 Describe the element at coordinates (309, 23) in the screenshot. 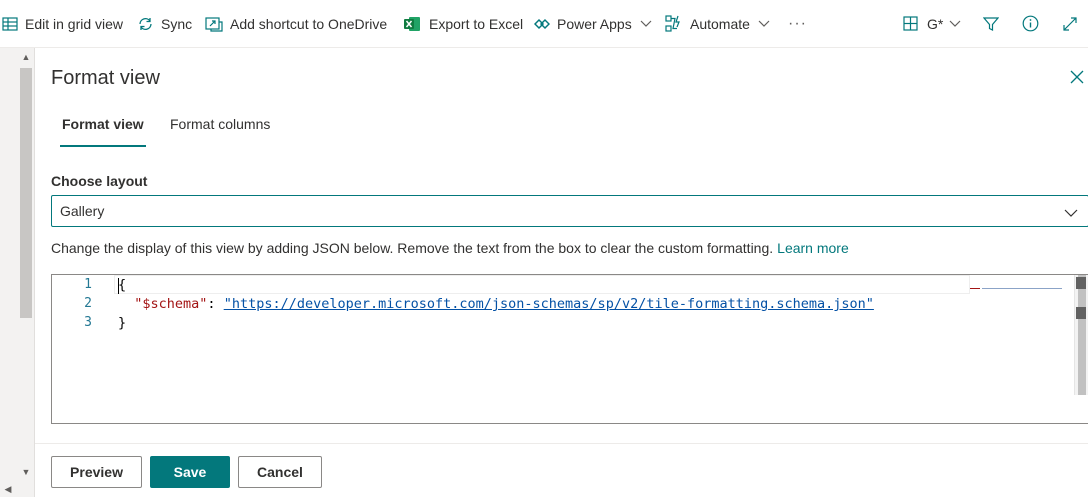

I see `add-shortcut-label: Add shortcut to OneDrive` at that location.